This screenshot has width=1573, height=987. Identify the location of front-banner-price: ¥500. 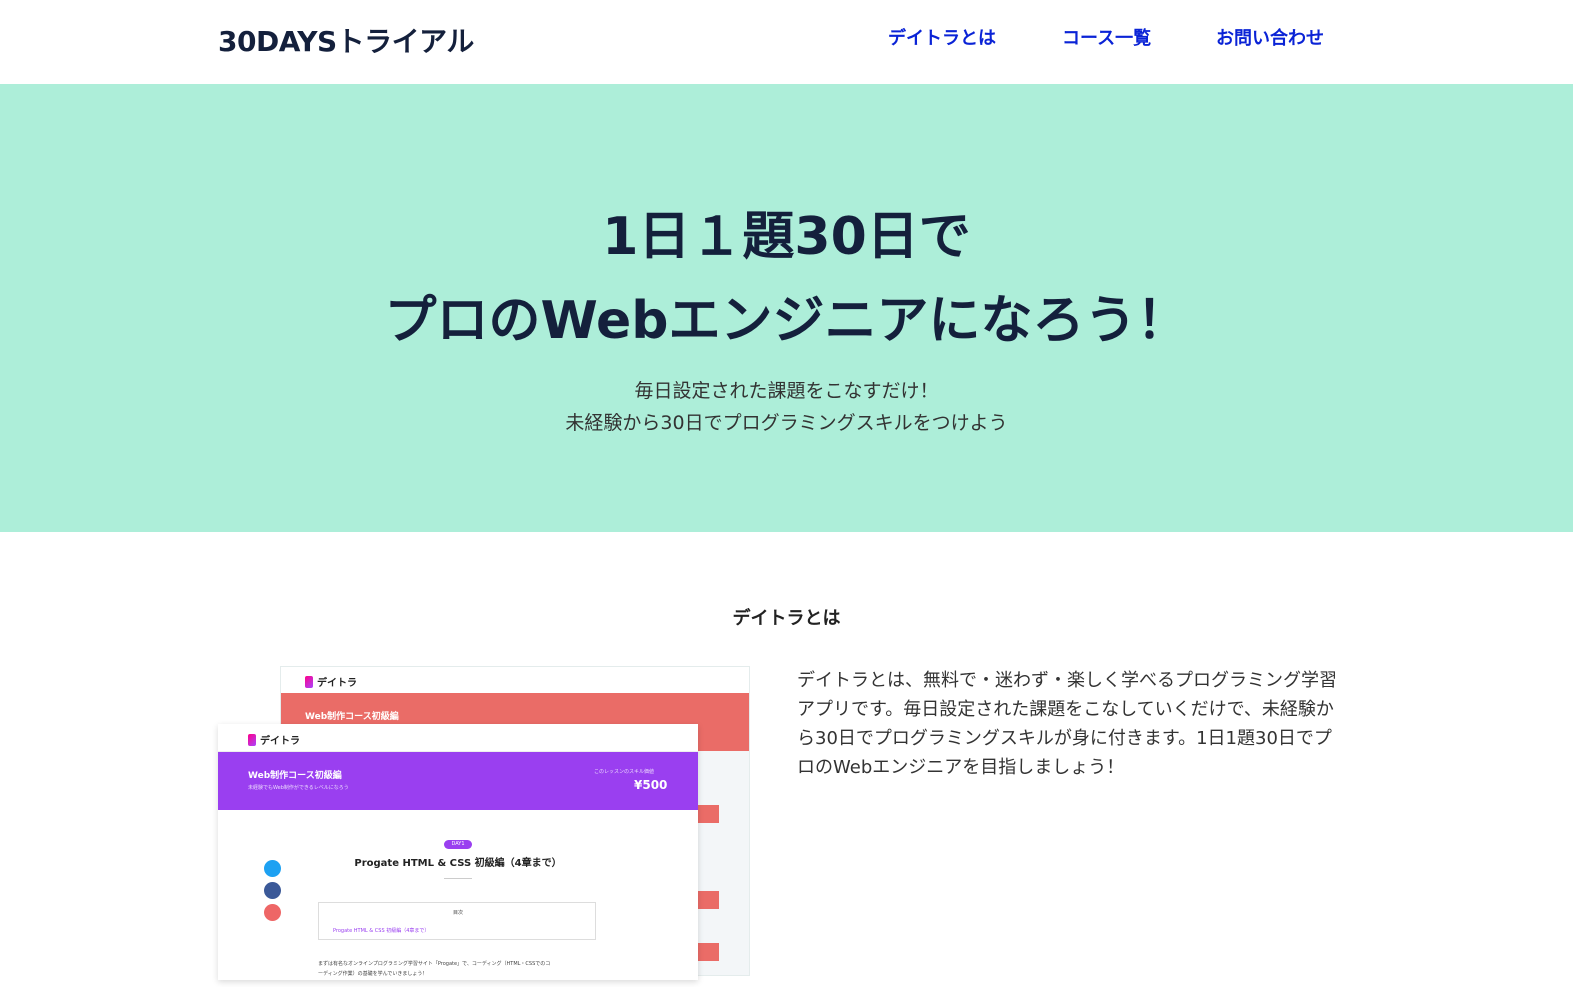
(651, 785).